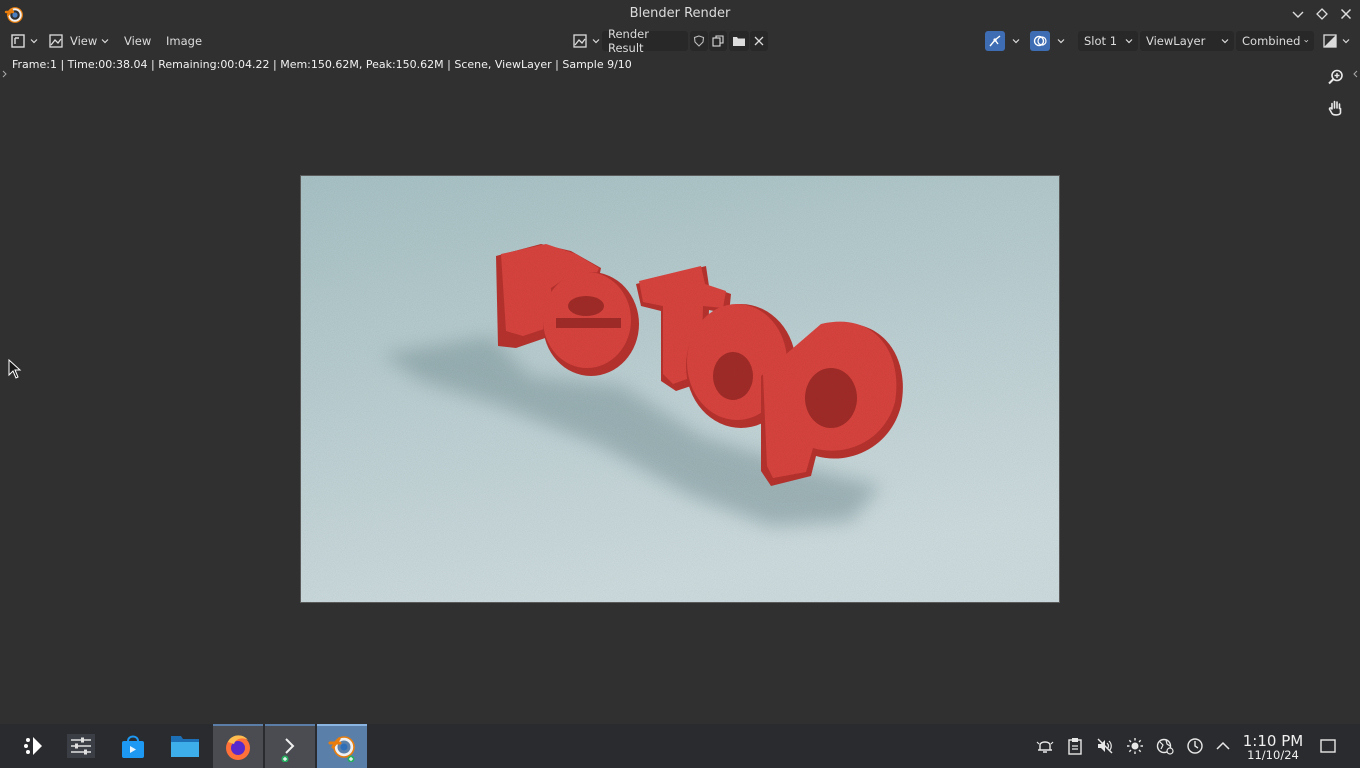 The height and width of the screenshot is (768, 1360). What do you see at coordinates (1101, 41) in the screenshot?
I see `slot-label: Slot 1` at bounding box center [1101, 41].